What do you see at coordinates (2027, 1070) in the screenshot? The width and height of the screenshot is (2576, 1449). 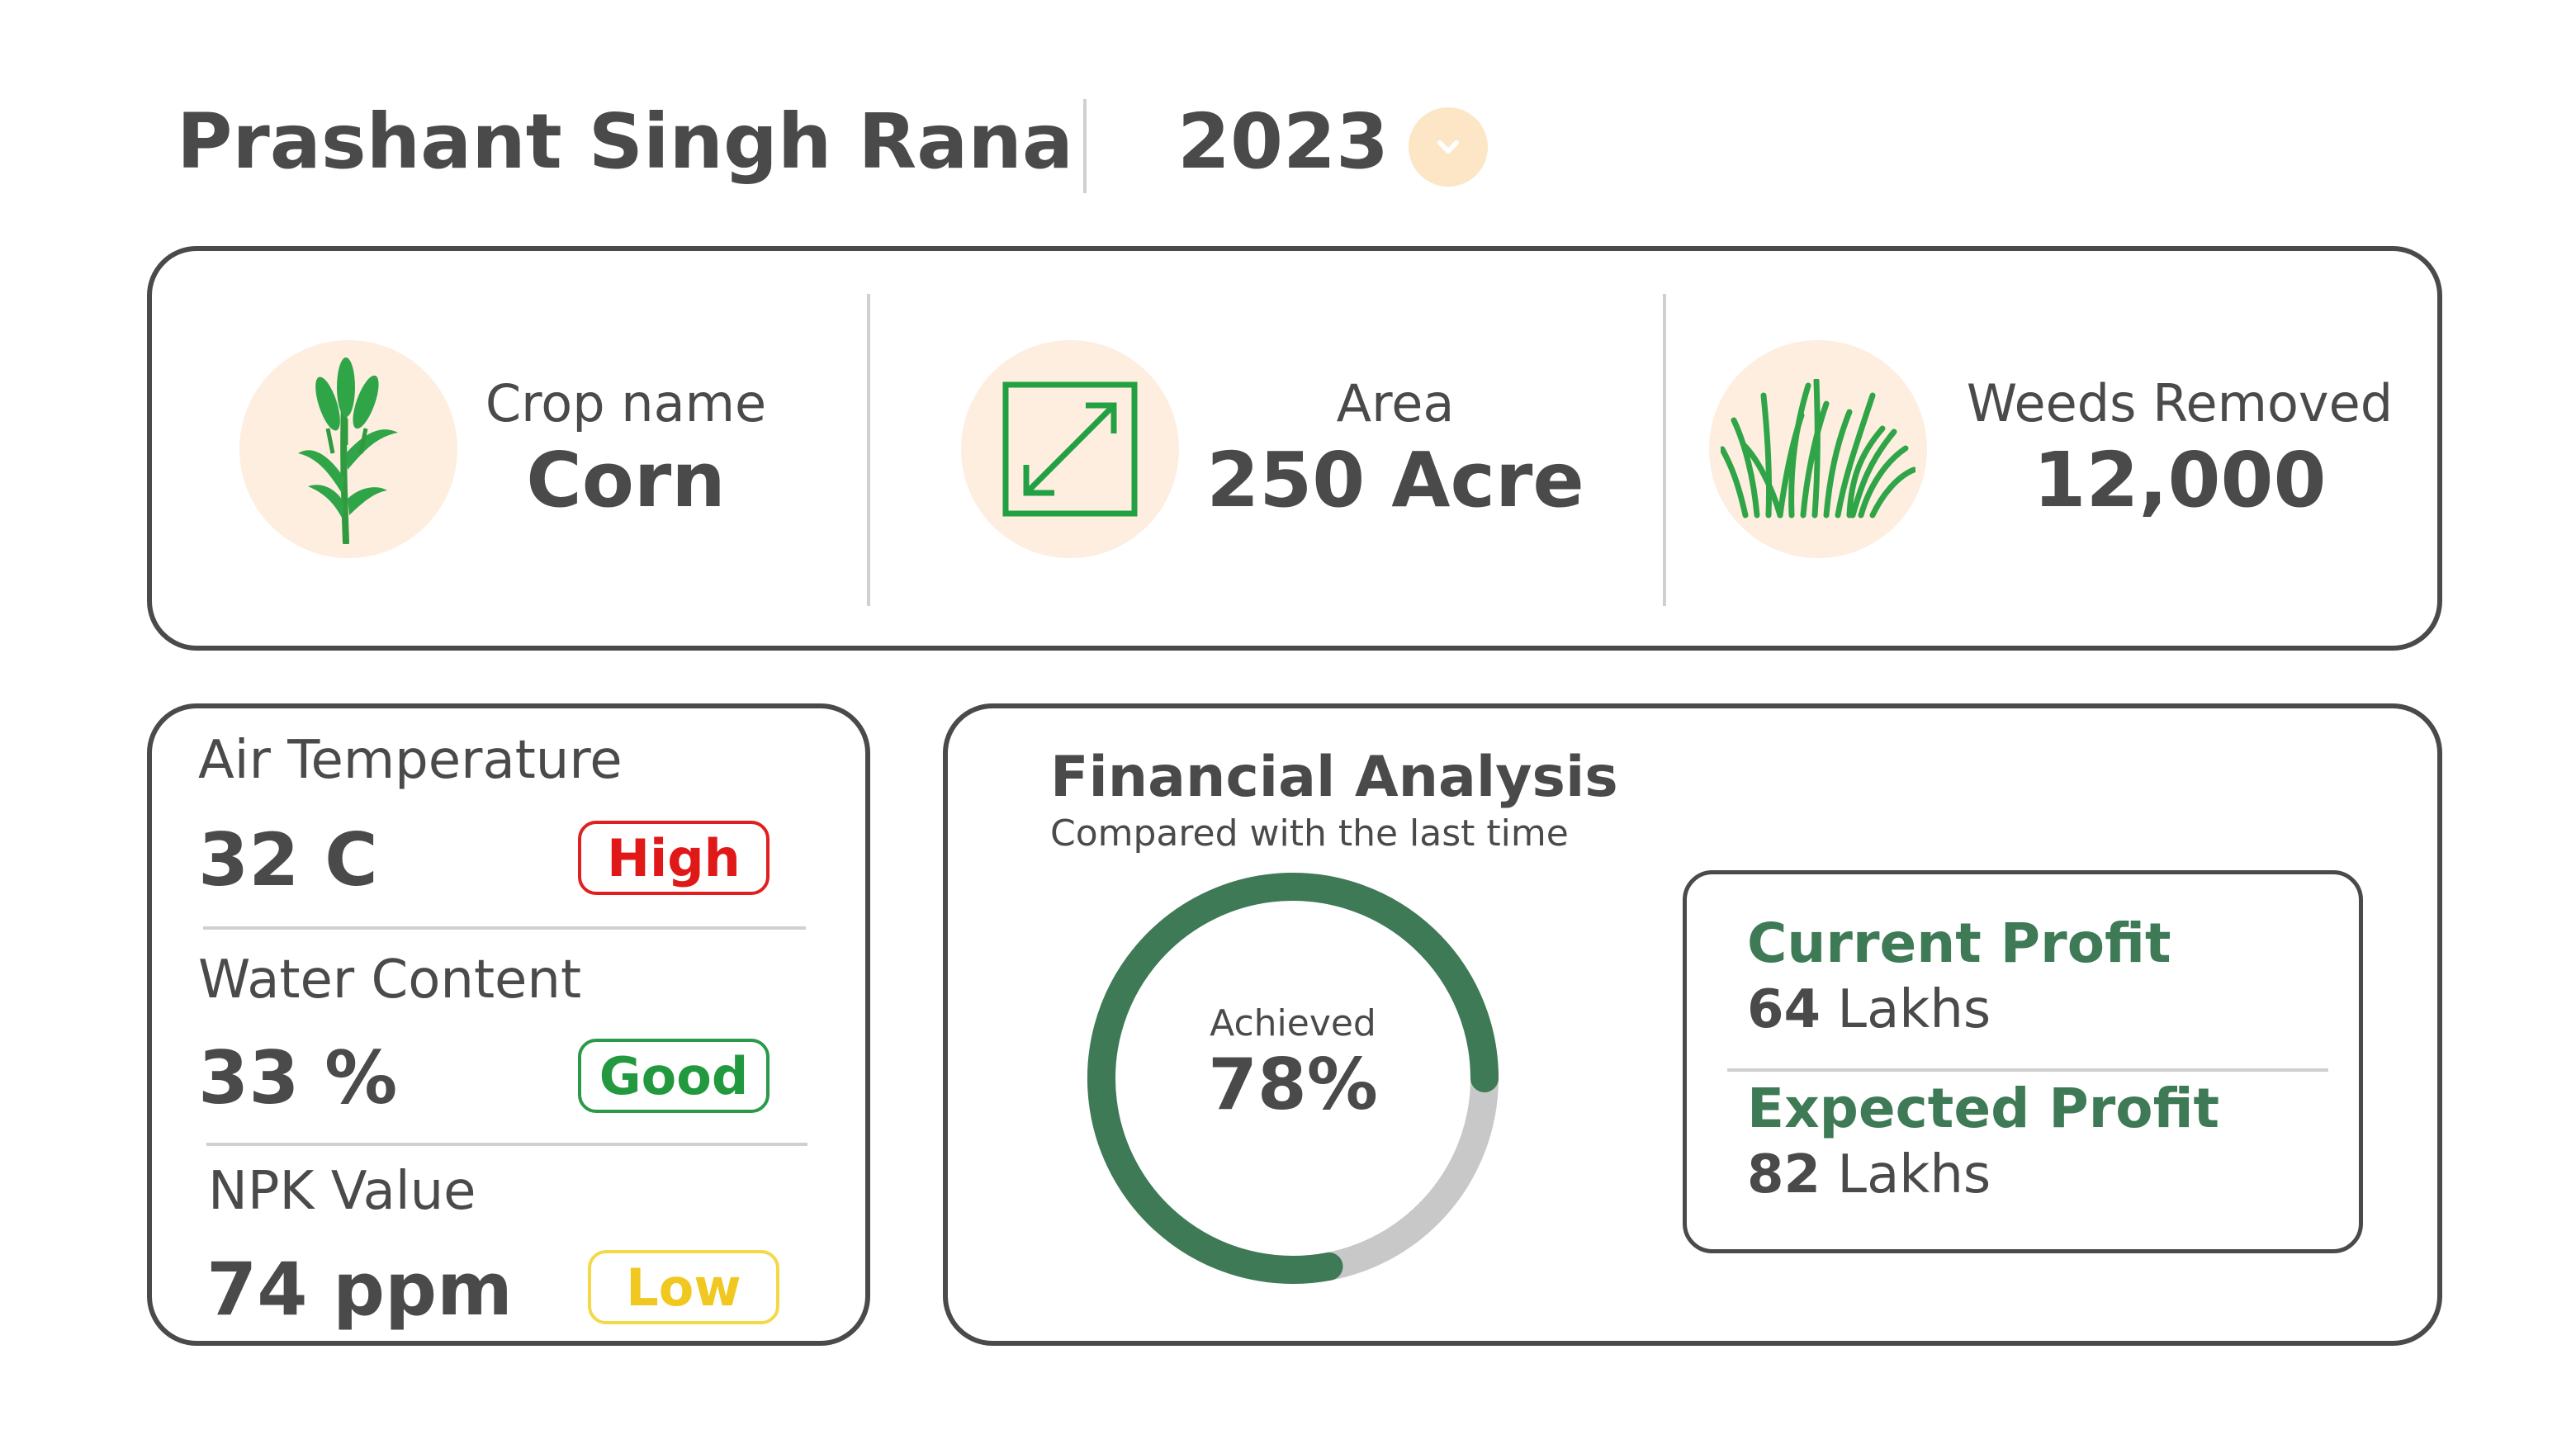 I see `profit-divider` at bounding box center [2027, 1070].